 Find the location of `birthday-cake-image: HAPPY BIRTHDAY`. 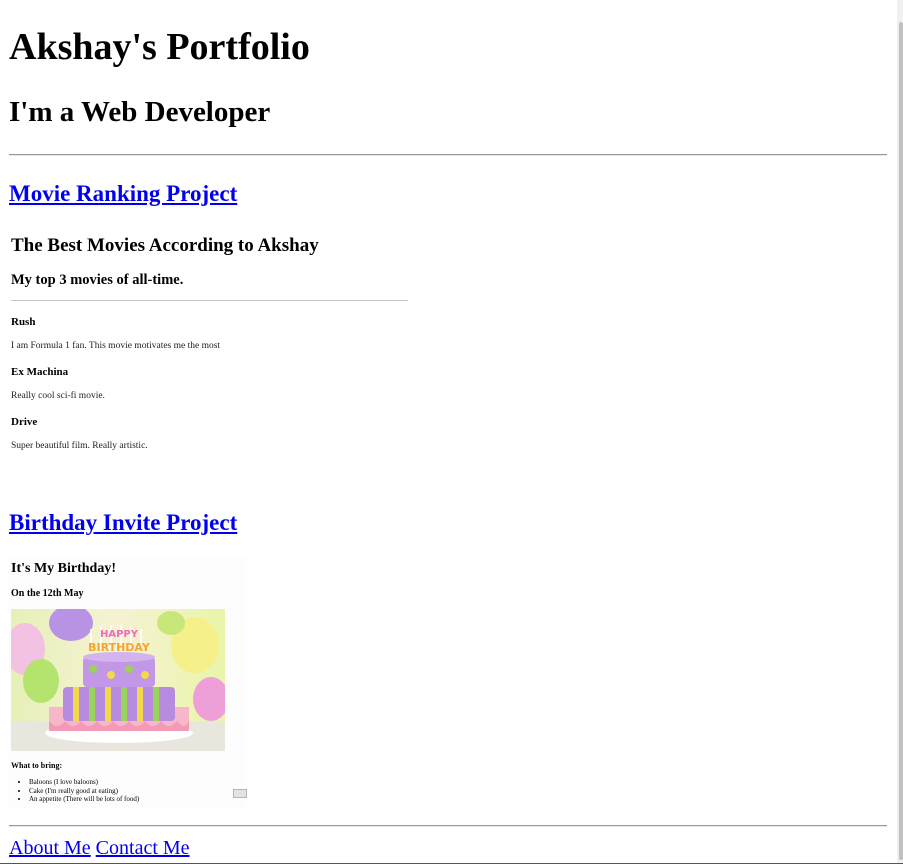

birthday-cake-image: HAPPY BIRTHDAY is located at coordinates (118, 680).